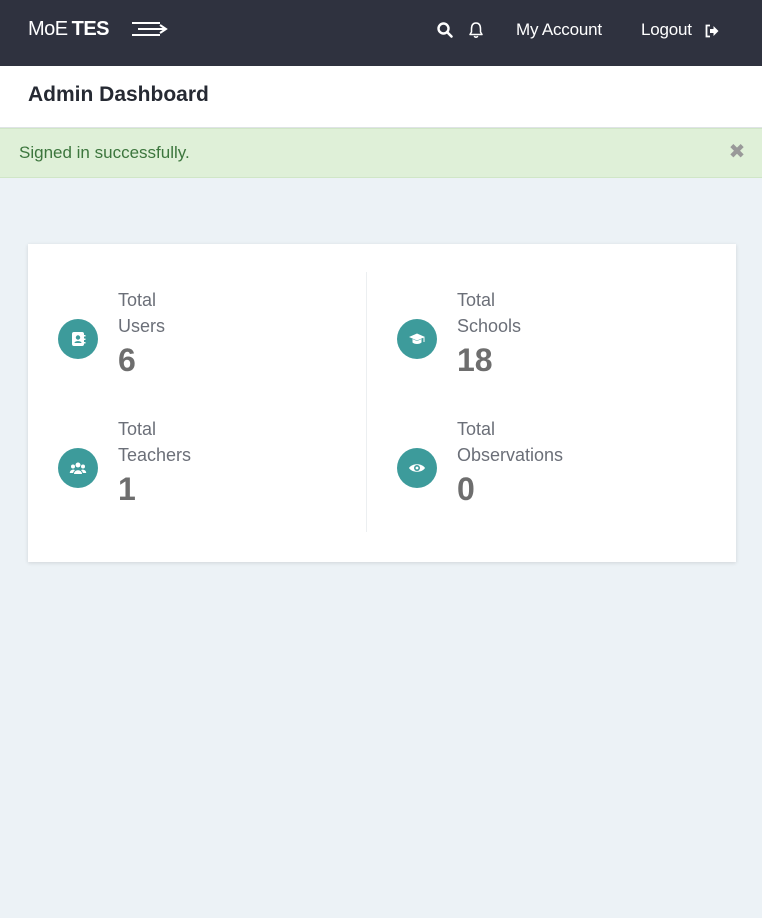 The height and width of the screenshot is (918, 762). I want to click on my-account-link: My Account, so click(559, 30).